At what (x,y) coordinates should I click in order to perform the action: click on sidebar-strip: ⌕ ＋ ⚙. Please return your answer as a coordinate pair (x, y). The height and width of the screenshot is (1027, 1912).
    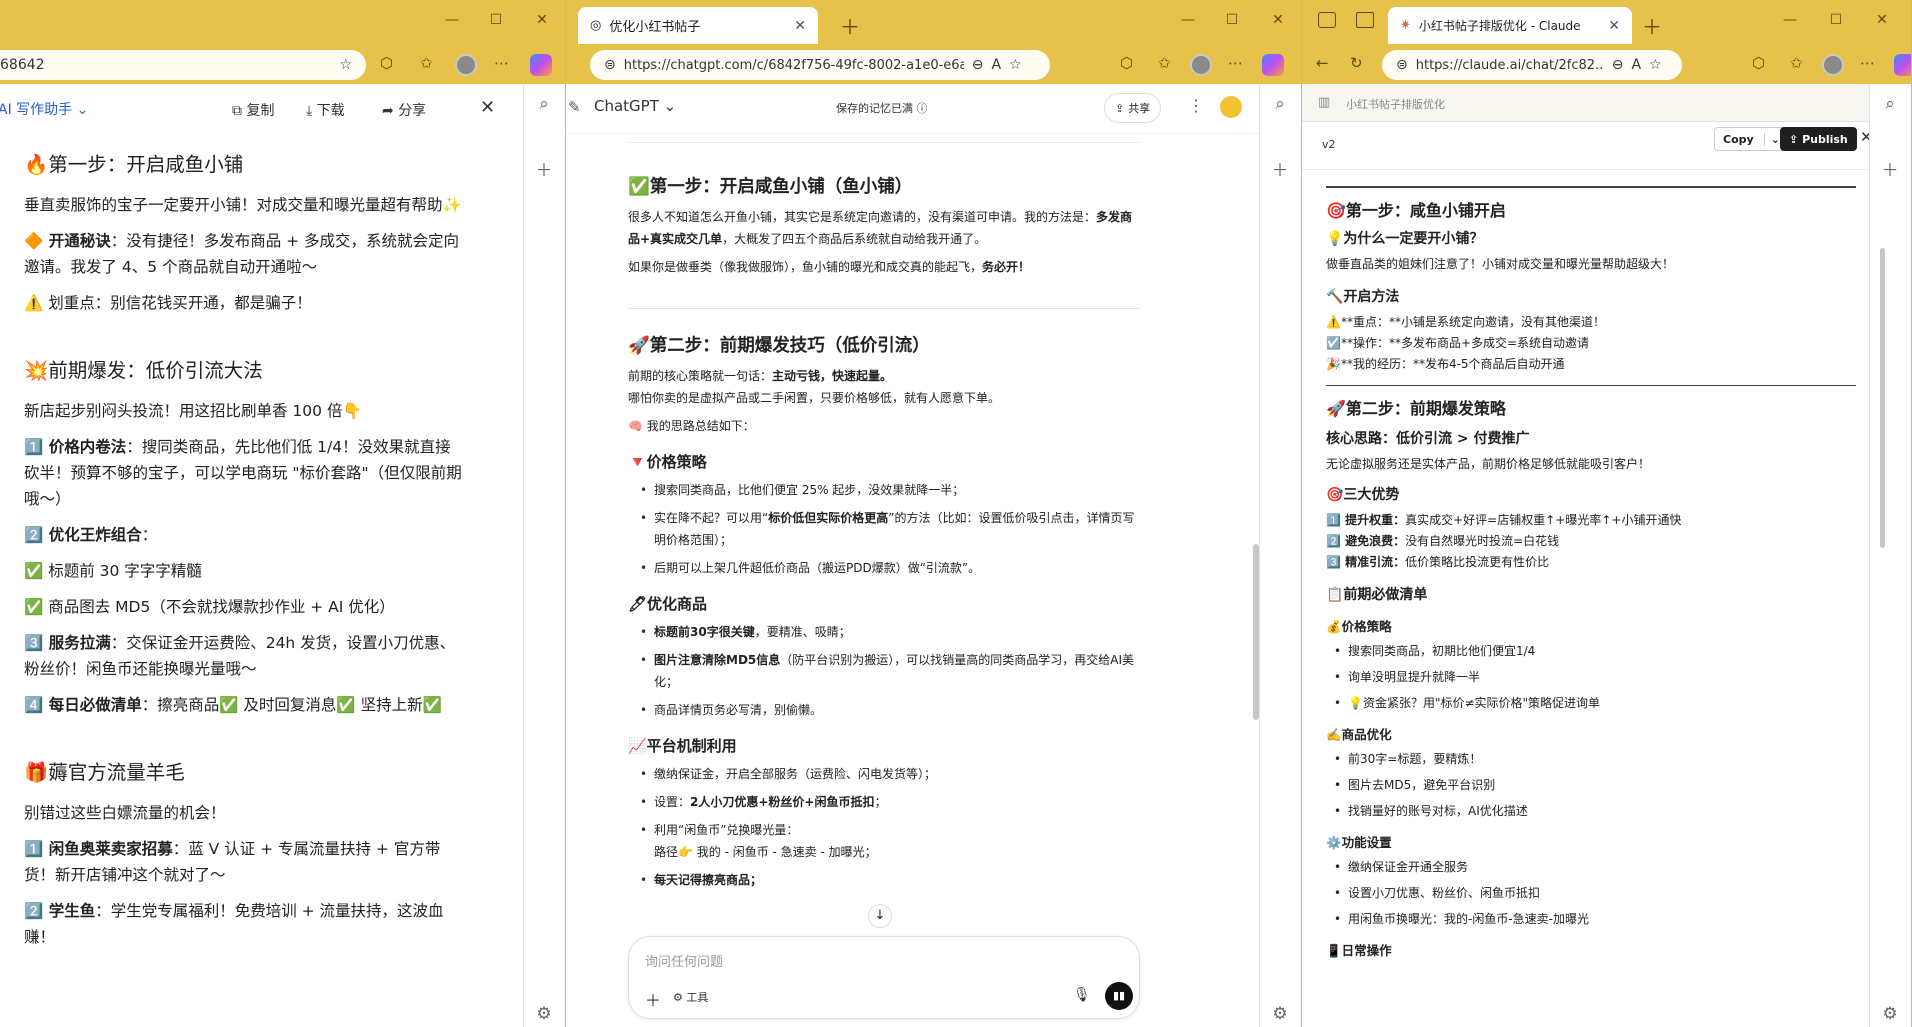
    Looking at the image, I should click on (544, 555).